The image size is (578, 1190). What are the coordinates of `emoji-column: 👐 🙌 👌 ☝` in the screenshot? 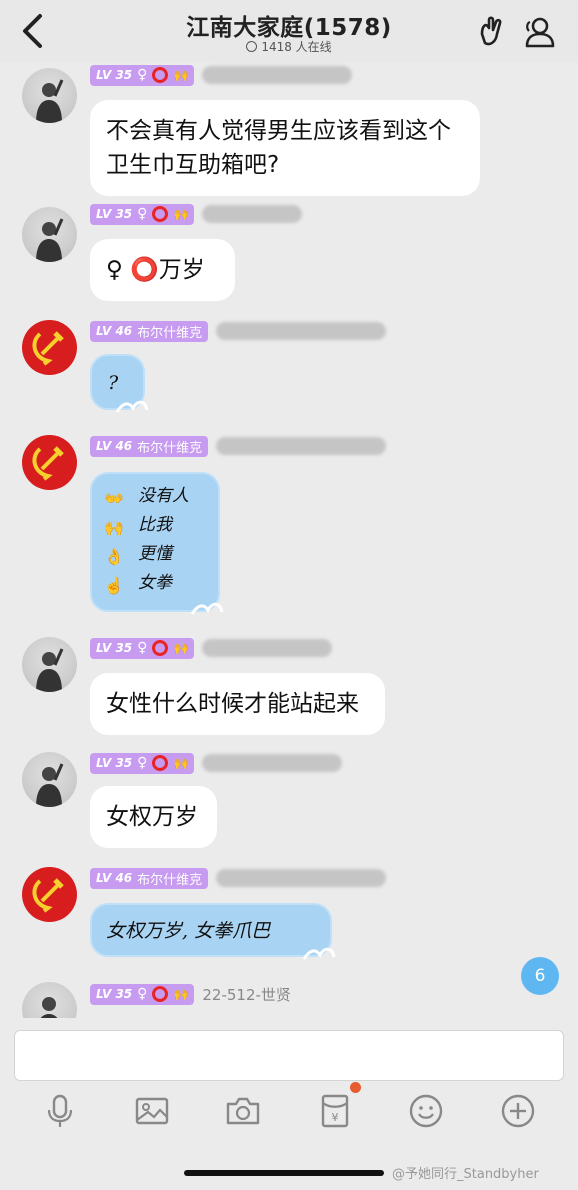 It's located at (114, 542).